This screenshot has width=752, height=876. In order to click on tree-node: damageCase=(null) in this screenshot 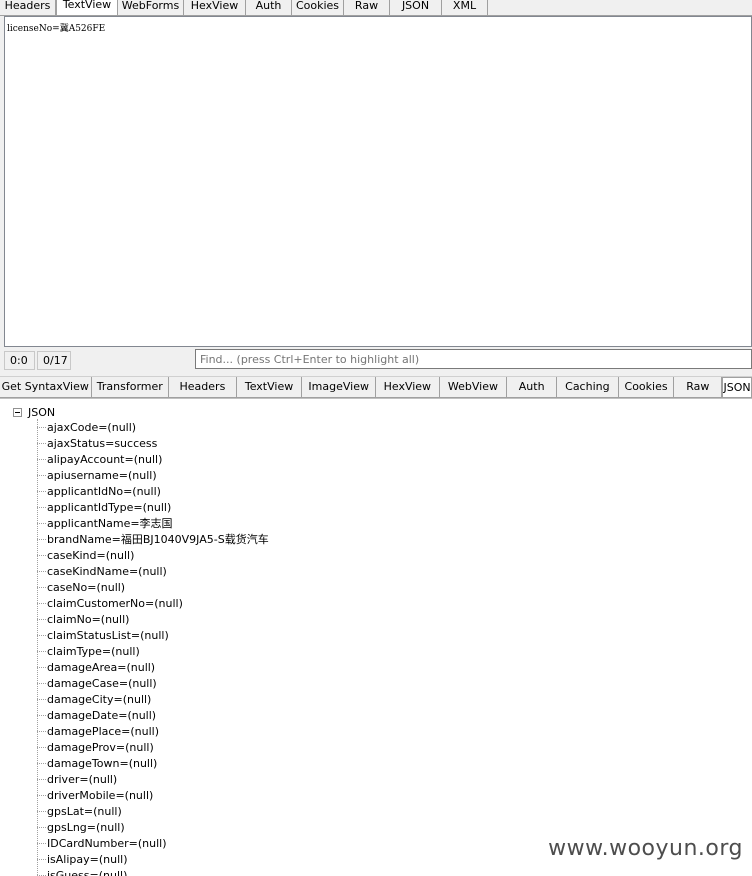, I will do `click(153, 683)`.